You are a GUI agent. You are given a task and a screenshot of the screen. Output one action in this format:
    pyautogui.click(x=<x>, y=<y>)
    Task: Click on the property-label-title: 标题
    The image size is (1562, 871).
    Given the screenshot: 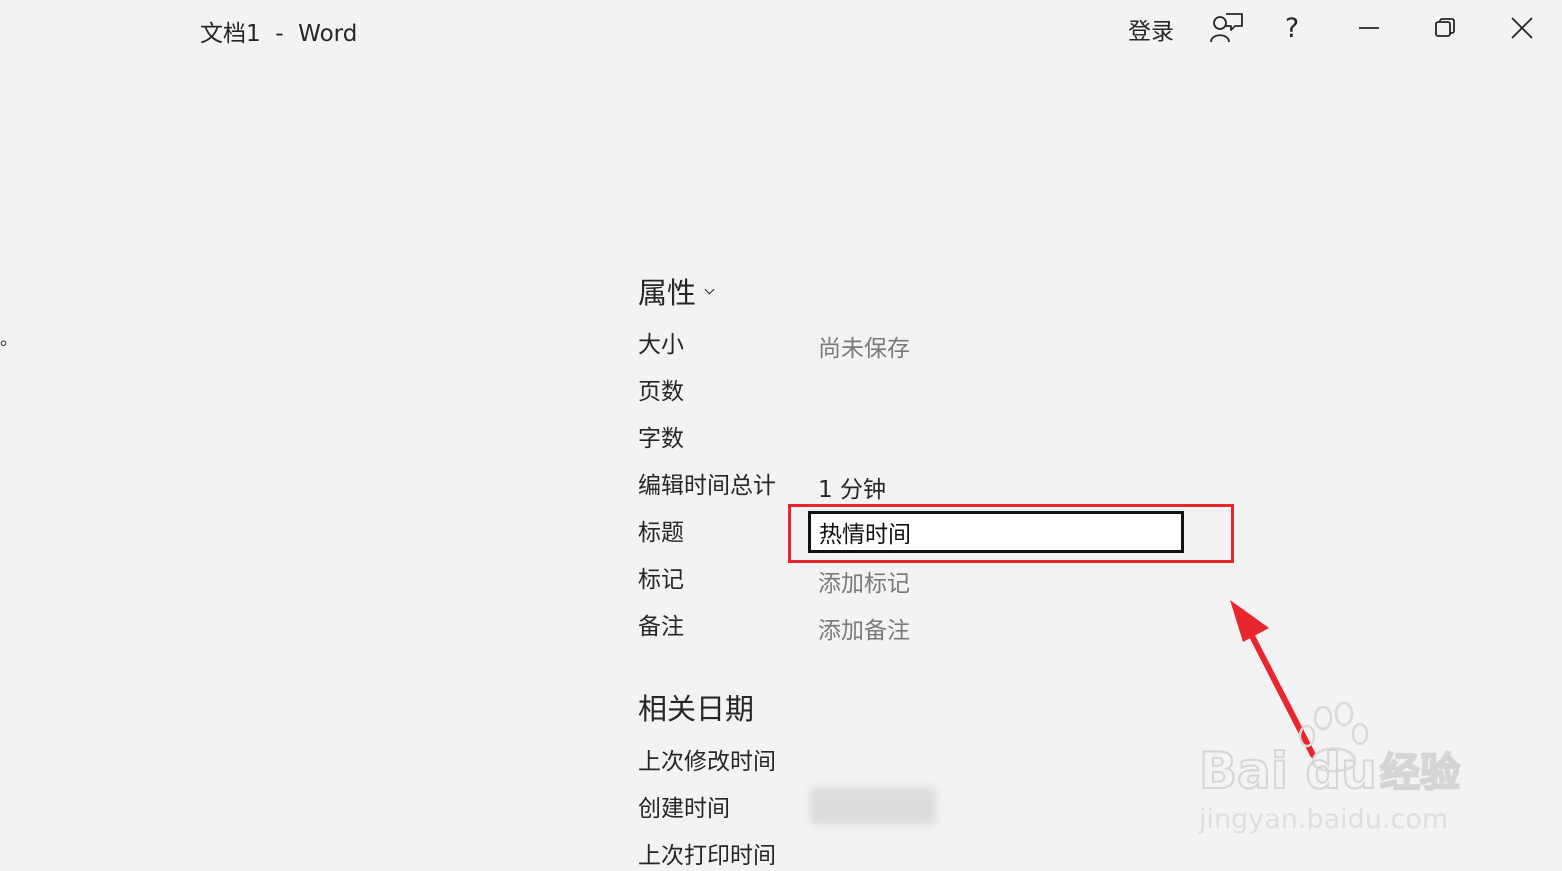 What is the action you would take?
    pyautogui.click(x=661, y=533)
    